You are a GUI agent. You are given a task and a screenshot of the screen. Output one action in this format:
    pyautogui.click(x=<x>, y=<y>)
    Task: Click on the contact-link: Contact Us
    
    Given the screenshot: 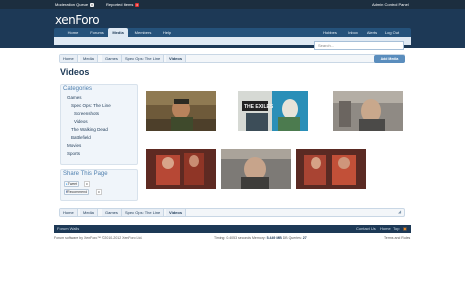 What is the action you would take?
    pyautogui.click(x=366, y=229)
    